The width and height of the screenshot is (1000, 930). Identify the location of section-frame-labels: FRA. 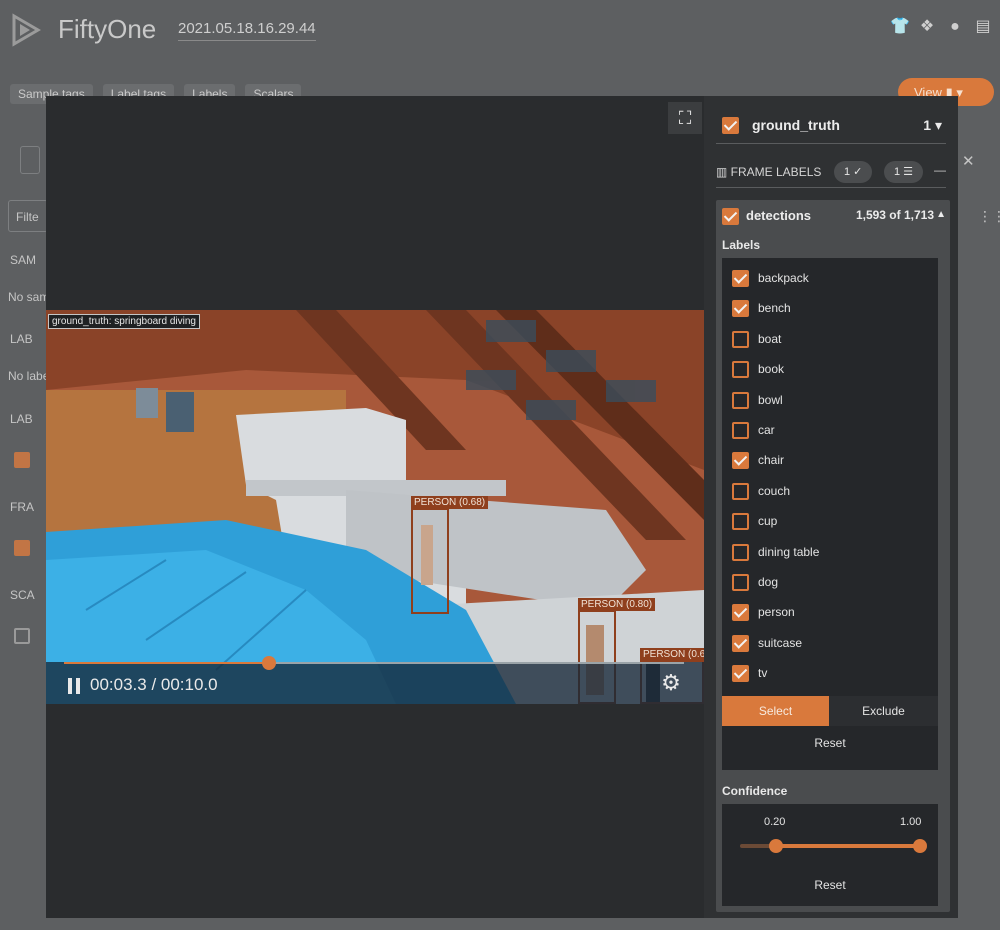
(22, 507).